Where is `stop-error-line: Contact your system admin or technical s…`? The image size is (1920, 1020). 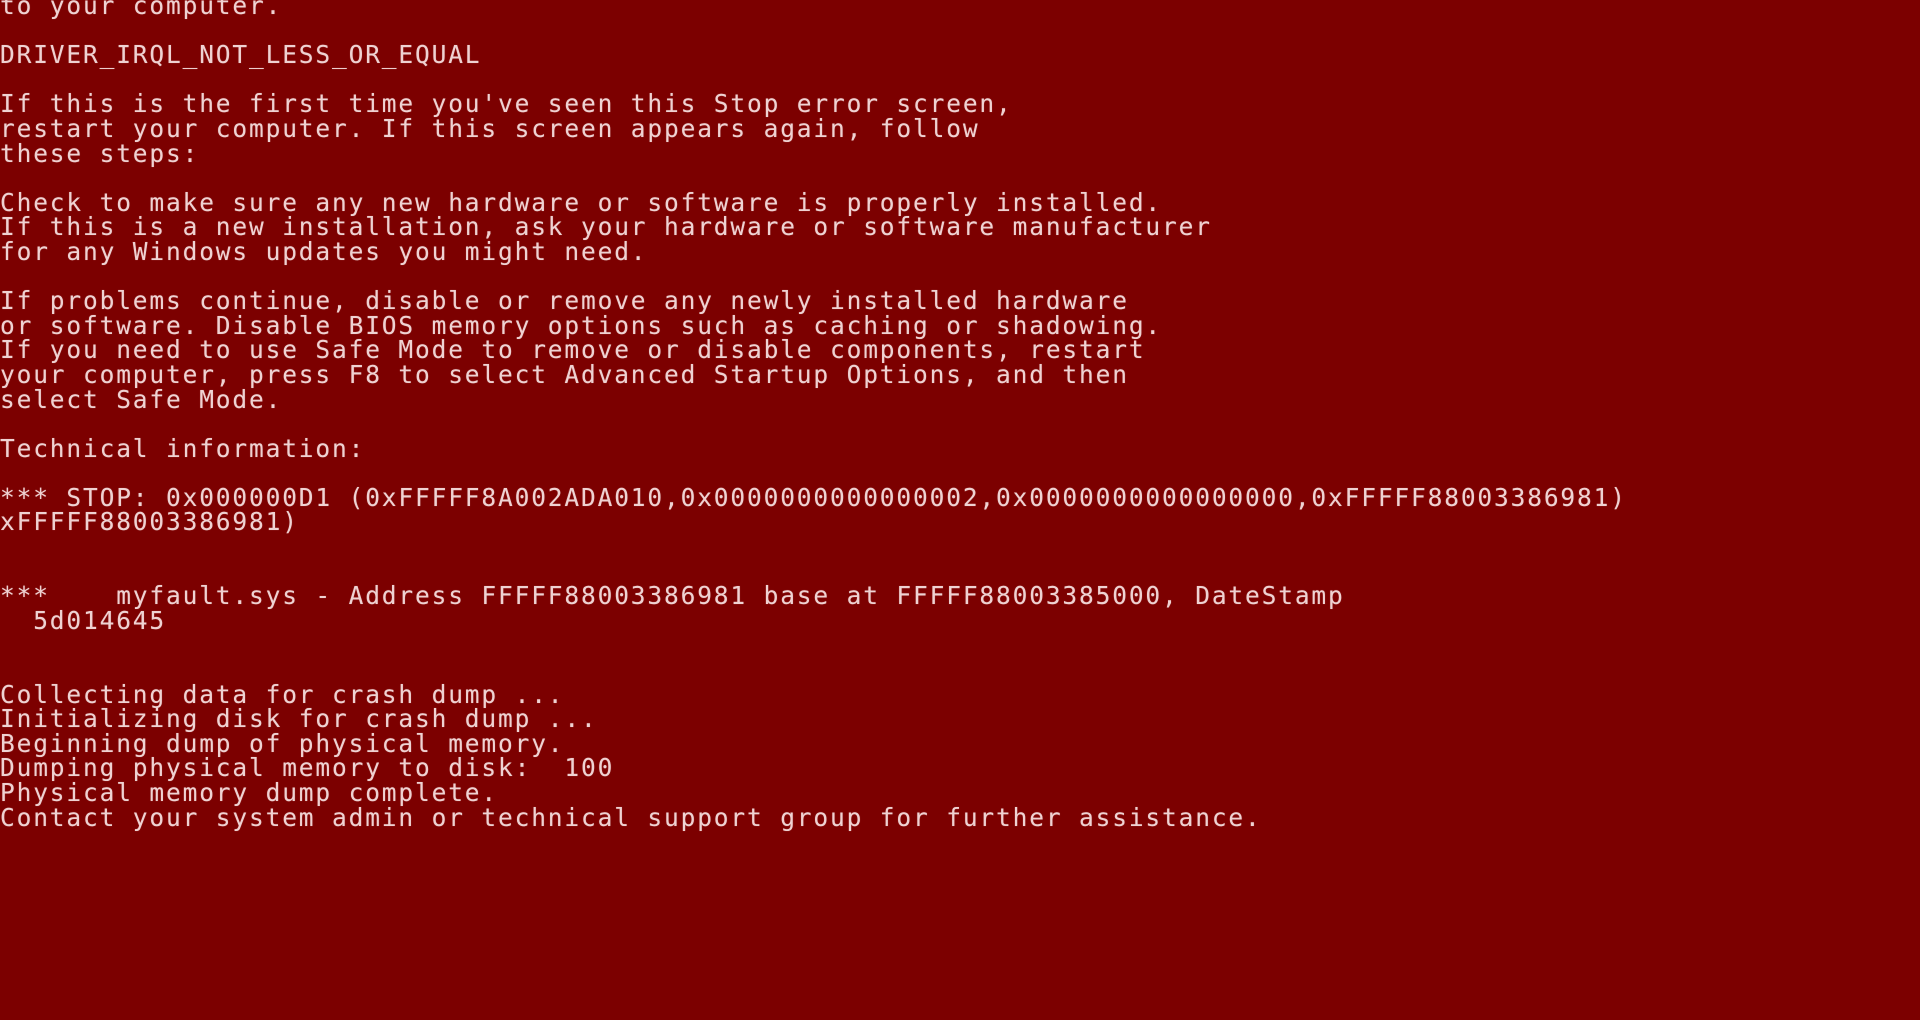 stop-error-line: Contact your system admin or technical s… is located at coordinates (631, 817).